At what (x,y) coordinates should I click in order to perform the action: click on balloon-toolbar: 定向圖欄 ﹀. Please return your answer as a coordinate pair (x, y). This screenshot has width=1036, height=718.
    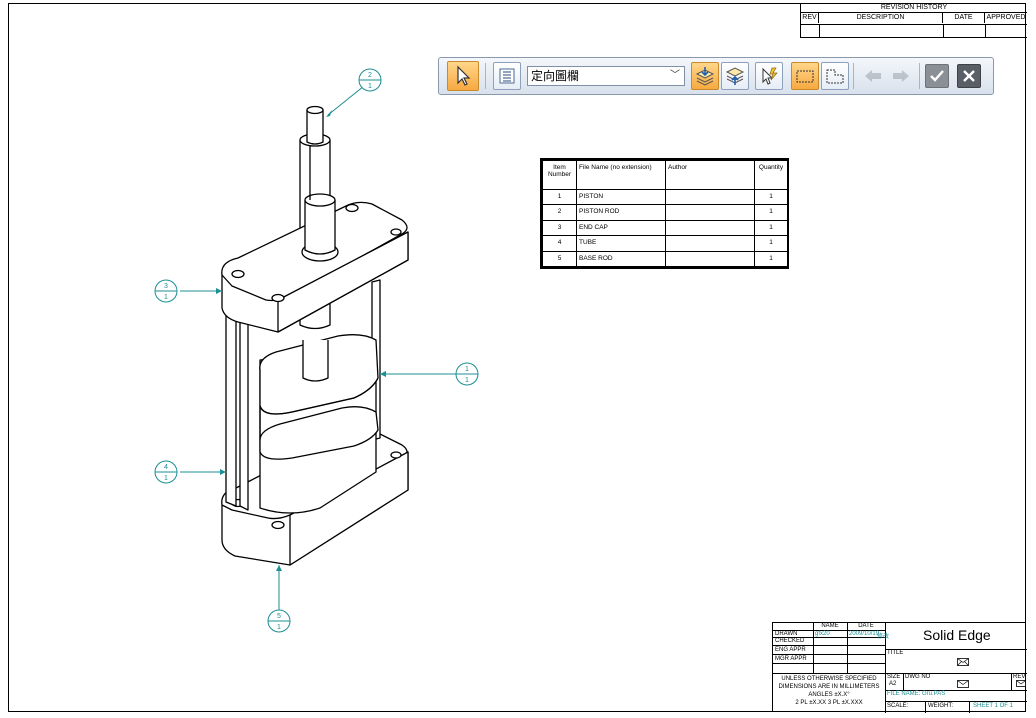
    Looking at the image, I should click on (716, 76).